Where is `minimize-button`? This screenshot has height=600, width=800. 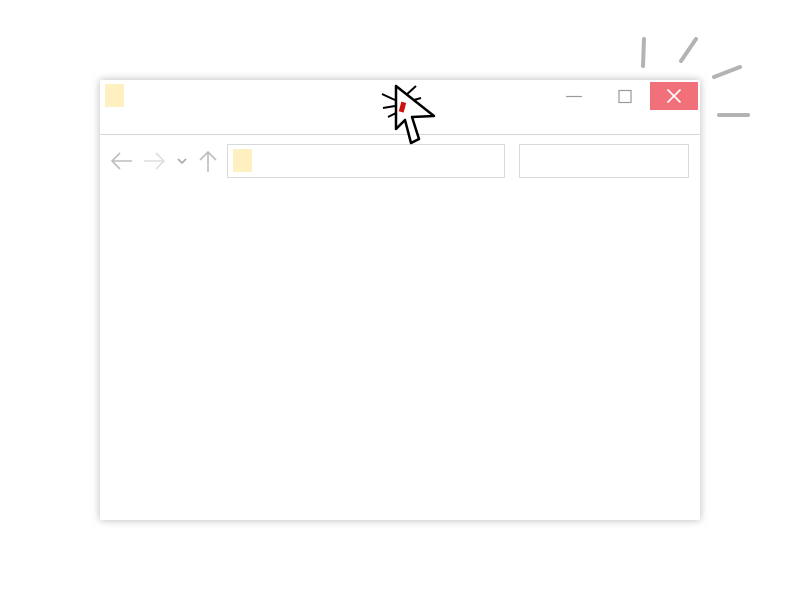 minimize-button is located at coordinates (574, 96).